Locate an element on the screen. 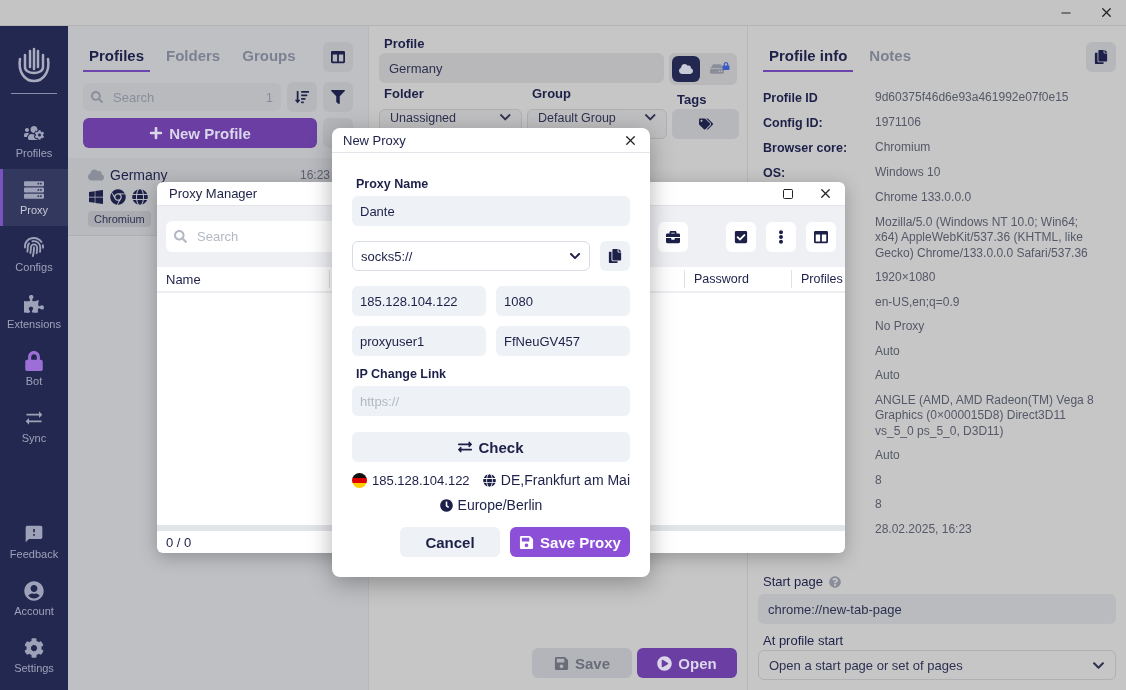  info-value: 28.02.2025, 16:23 is located at coordinates (924, 529).